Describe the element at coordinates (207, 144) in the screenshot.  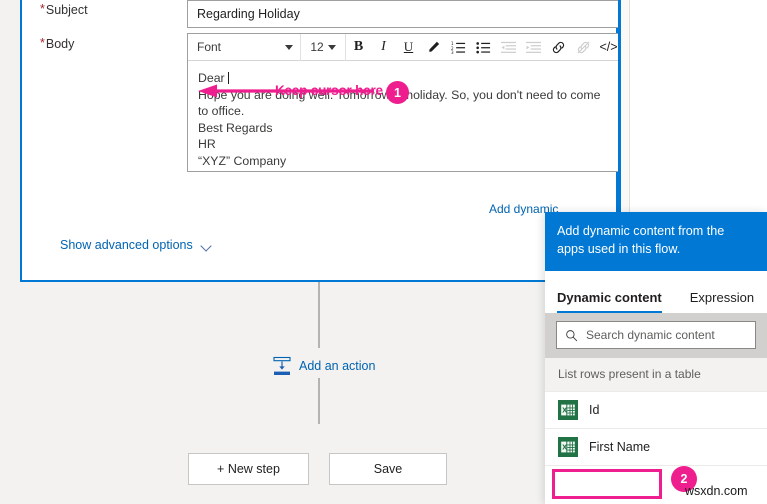
I see `body-line-4: HR` at that location.